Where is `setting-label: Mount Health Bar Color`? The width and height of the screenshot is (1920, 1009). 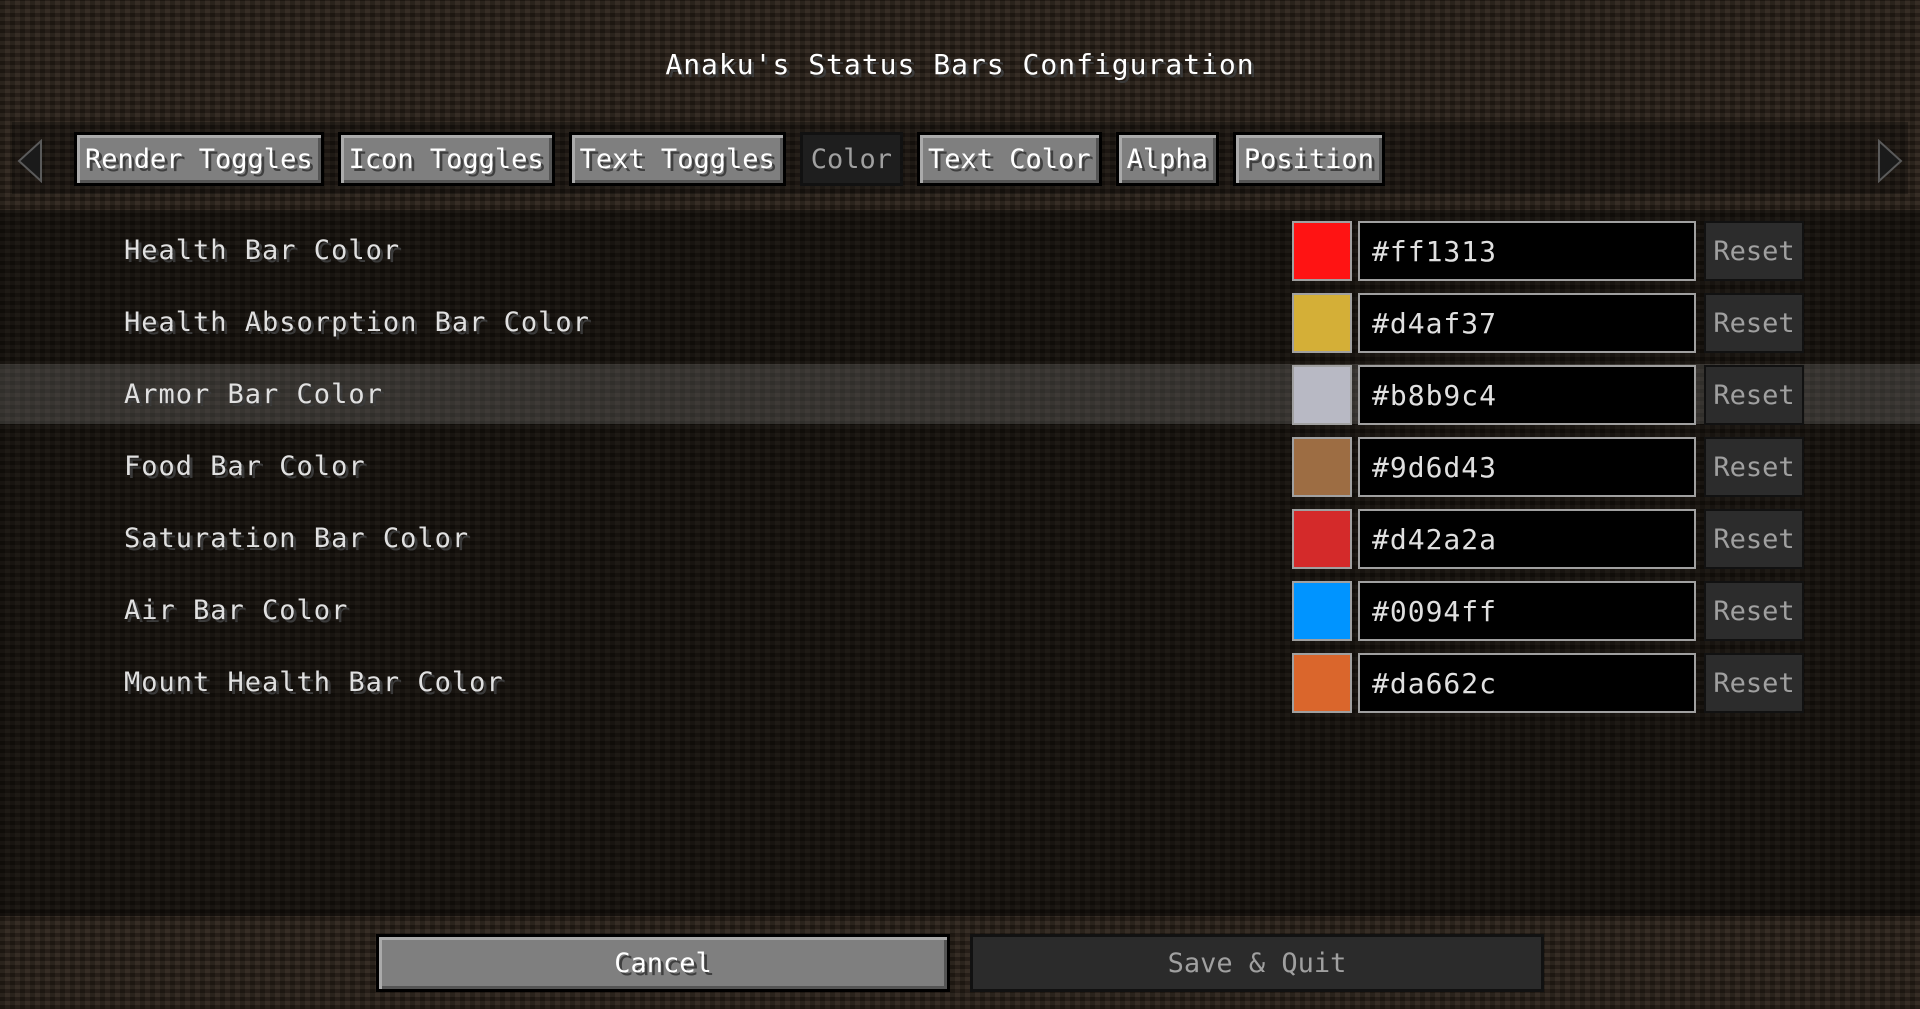 setting-label: Mount Health Bar Color is located at coordinates (314, 682).